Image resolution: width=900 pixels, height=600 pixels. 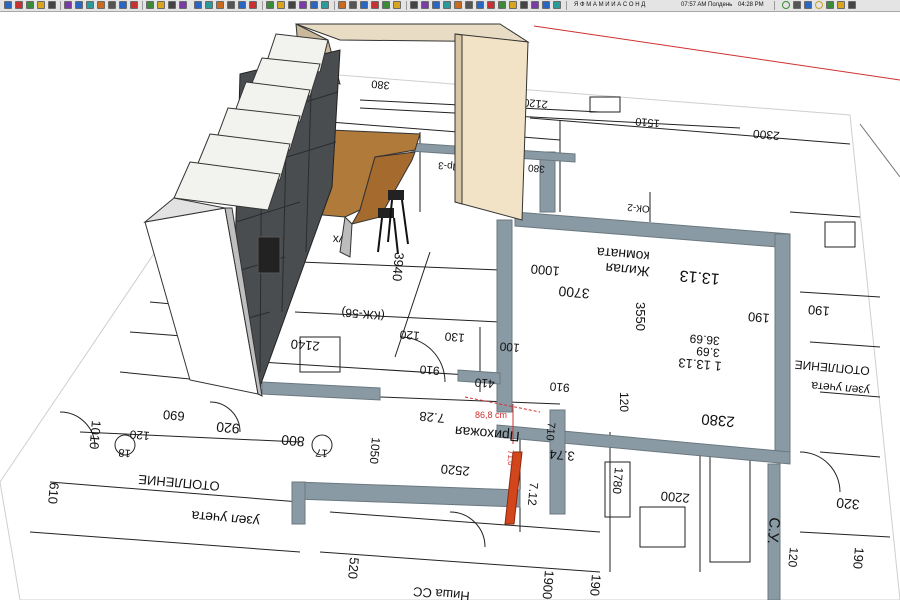 What do you see at coordinates (19, 5) in the screenshot?
I see `eraser-tool-icon` at bounding box center [19, 5].